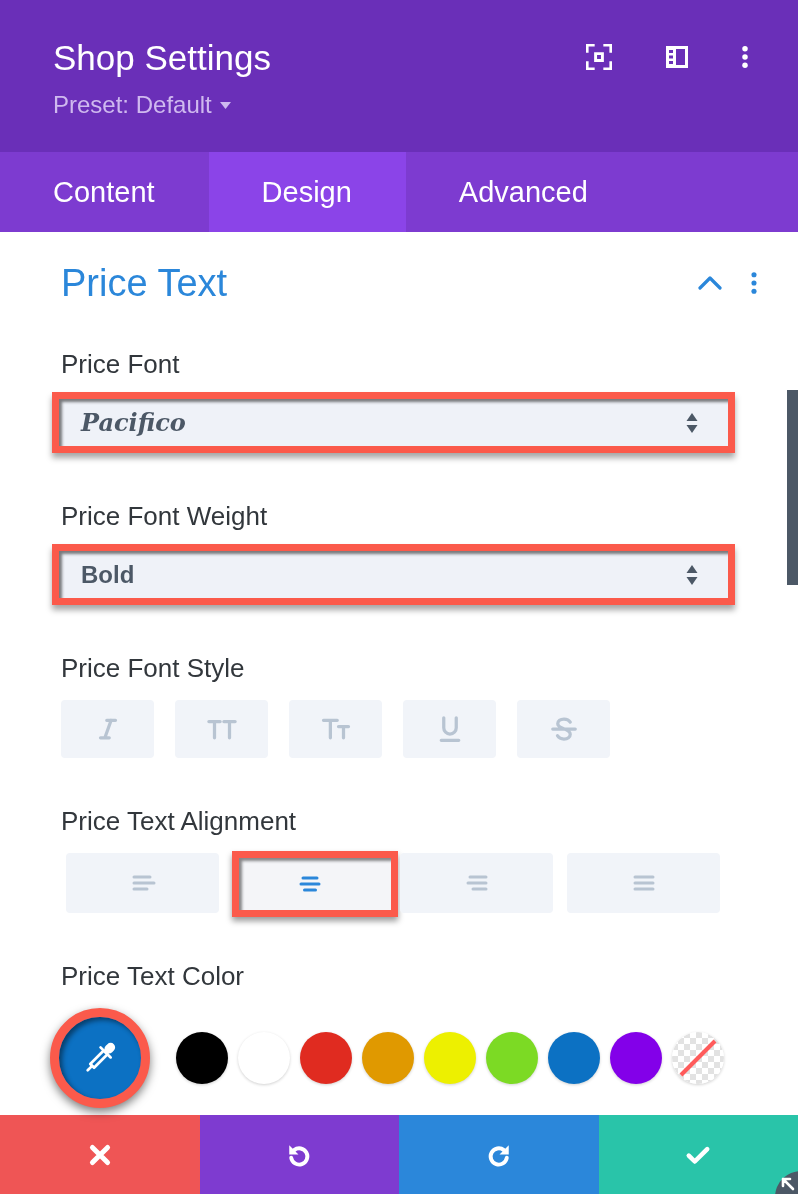 The height and width of the screenshot is (1194, 798). What do you see at coordinates (523, 192) in the screenshot?
I see `tab: Advanced` at bounding box center [523, 192].